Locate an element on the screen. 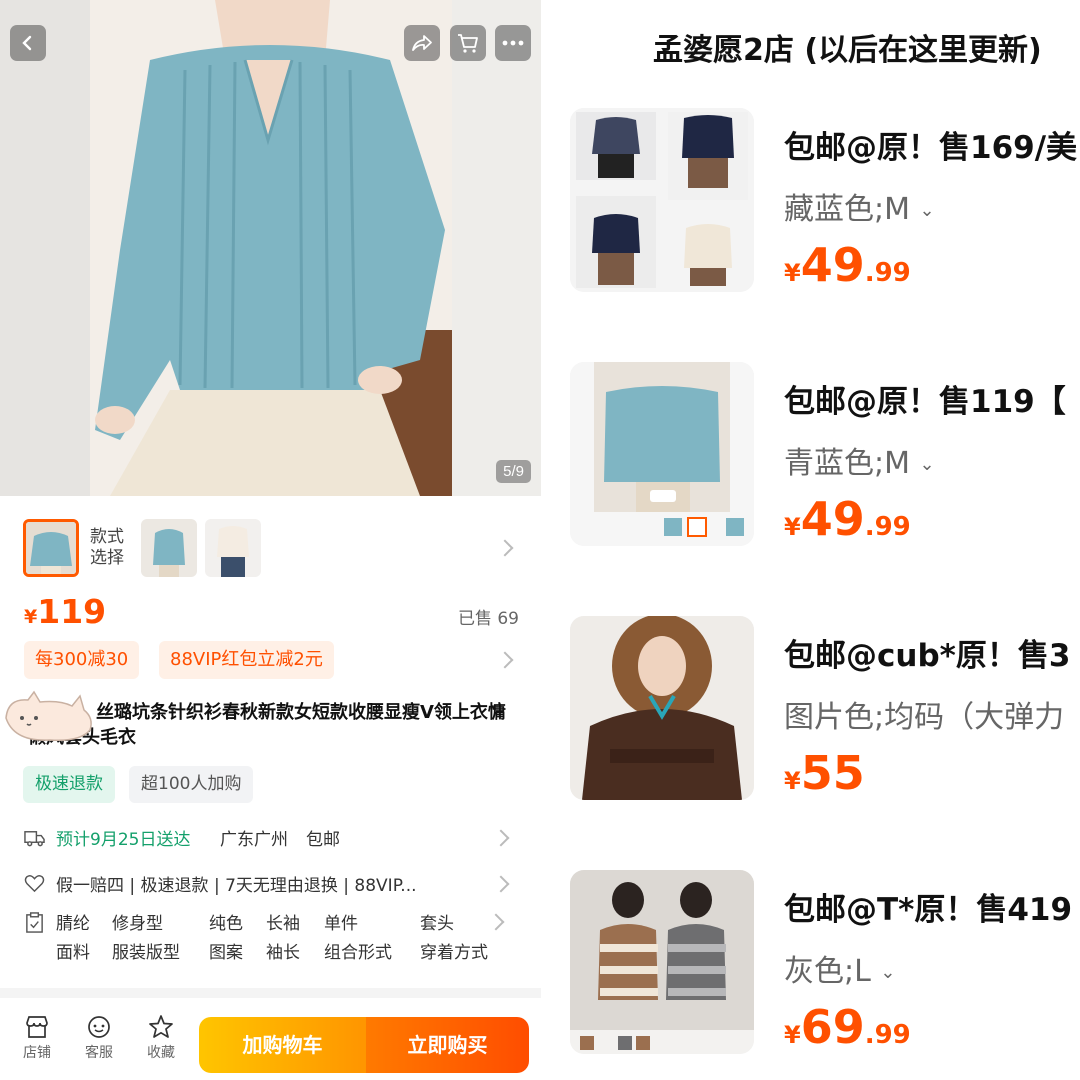 This screenshot has height=1080, width=1080. truck-icon is located at coordinates (34, 839).